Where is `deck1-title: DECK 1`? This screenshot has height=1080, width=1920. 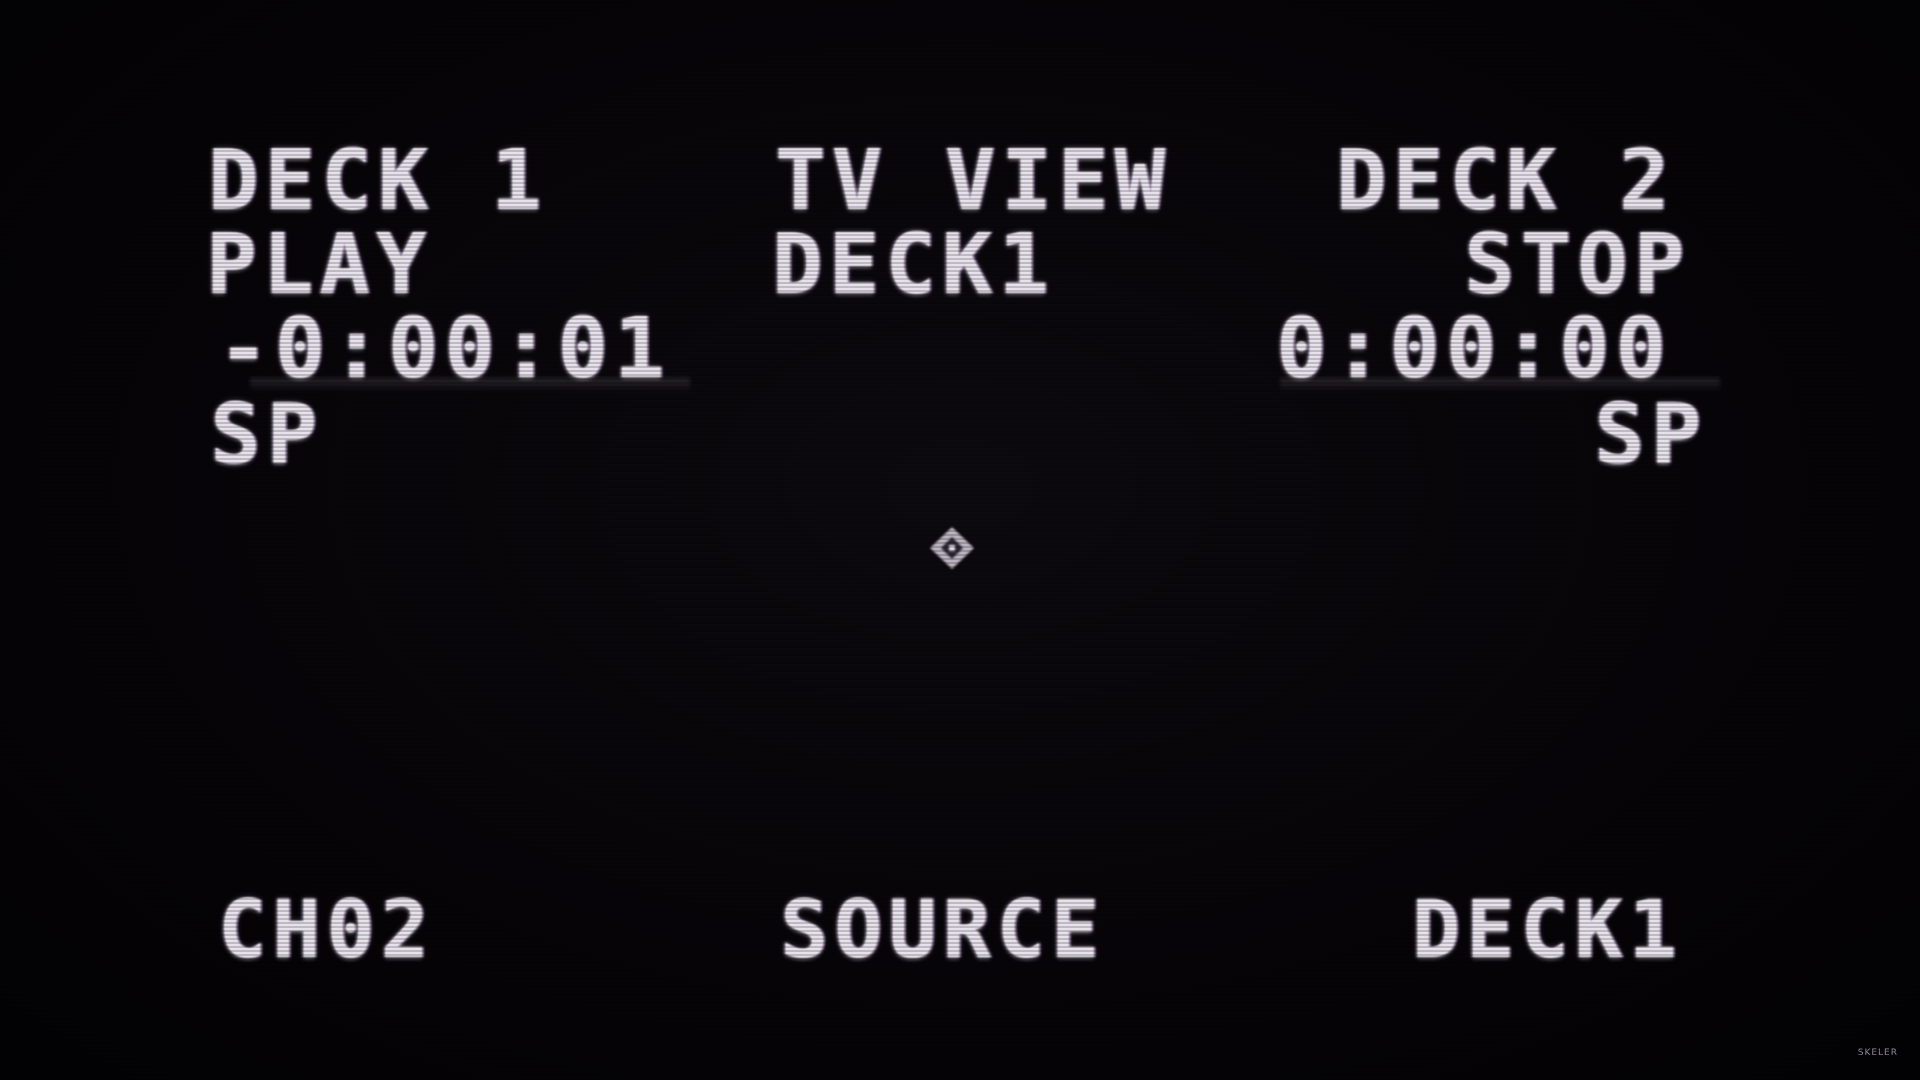
deck1-title: DECK 1 is located at coordinates (378, 180).